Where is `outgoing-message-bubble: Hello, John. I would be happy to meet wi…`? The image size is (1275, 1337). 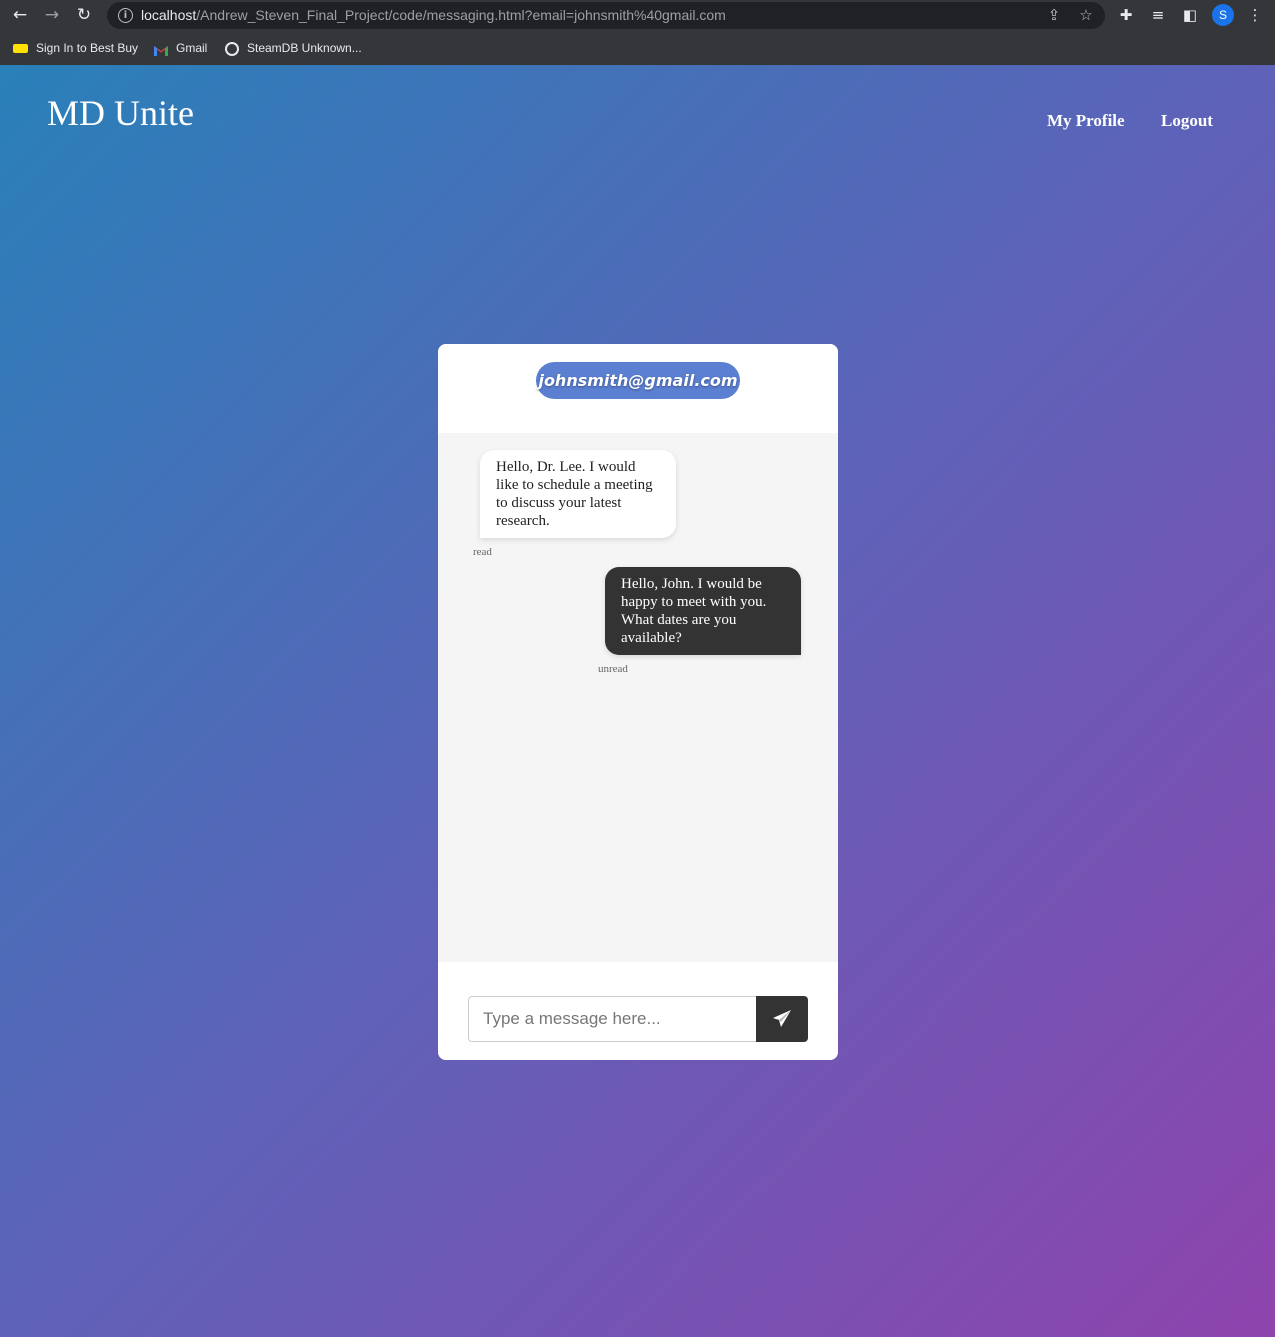 outgoing-message-bubble: Hello, John. I would be happy to meet wi… is located at coordinates (703, 611).